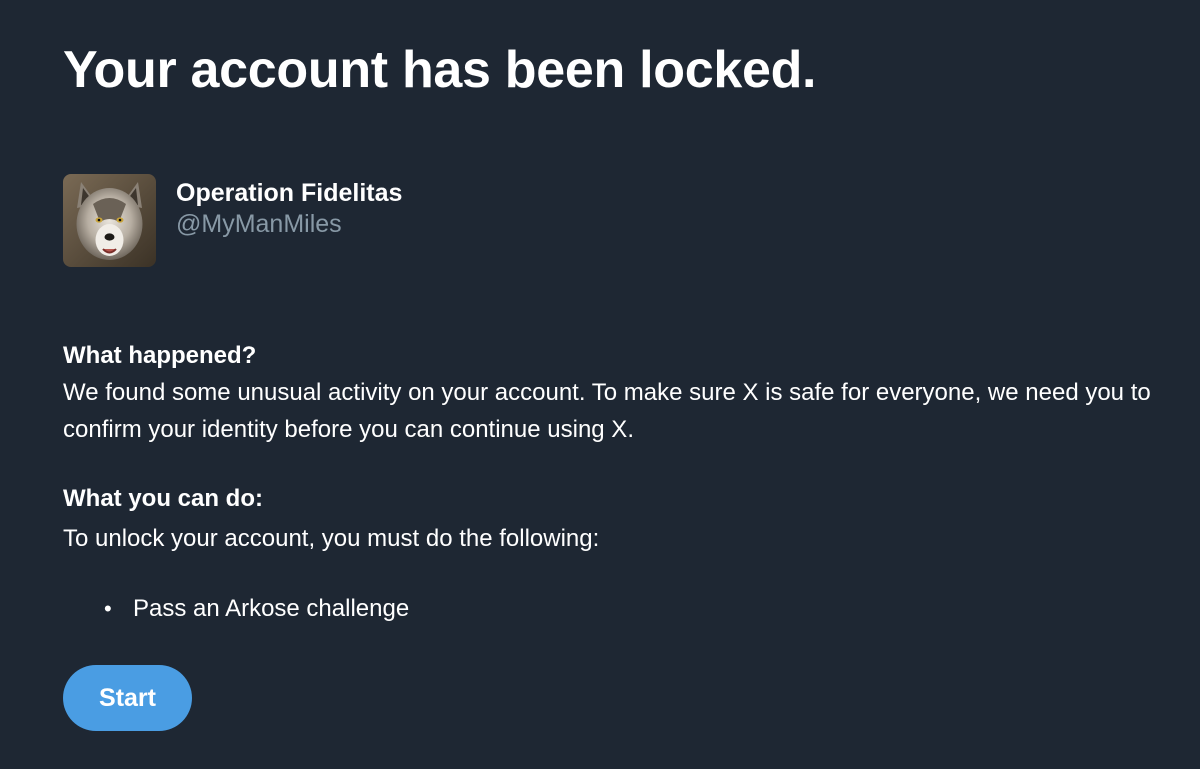  I want to click on list-item: • Pass an Arkose challenge, so click(236, 608).